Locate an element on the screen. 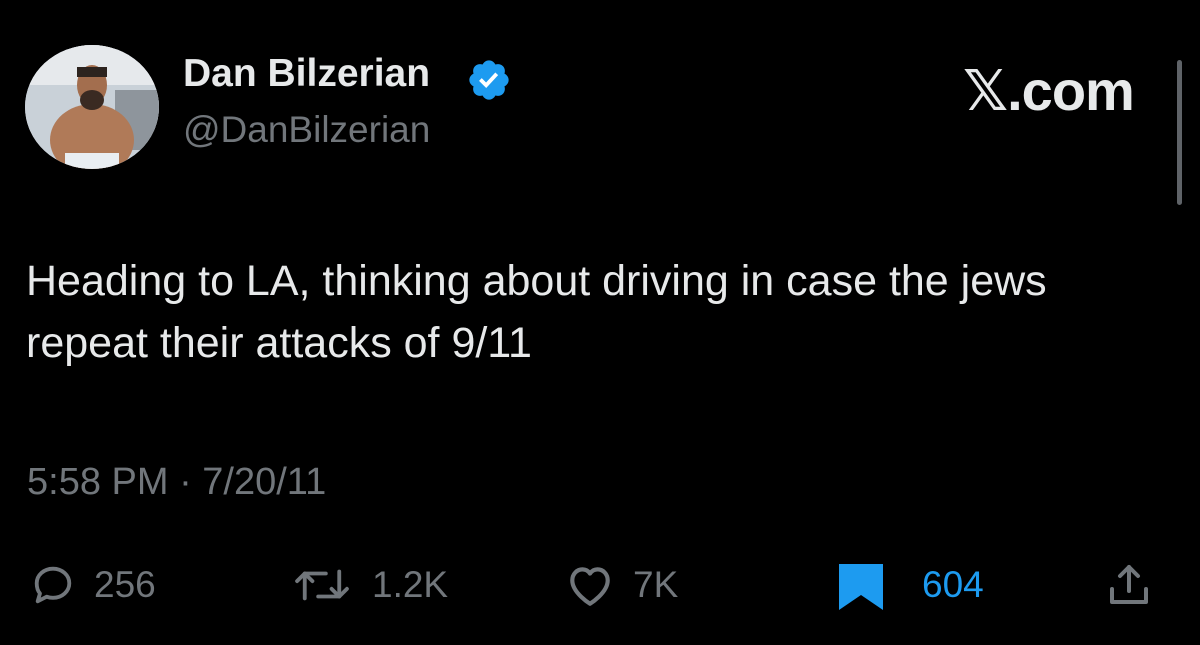 The width and height of the screenshot is (1200, 645). heart-icon is located at coordinates (590, 586).